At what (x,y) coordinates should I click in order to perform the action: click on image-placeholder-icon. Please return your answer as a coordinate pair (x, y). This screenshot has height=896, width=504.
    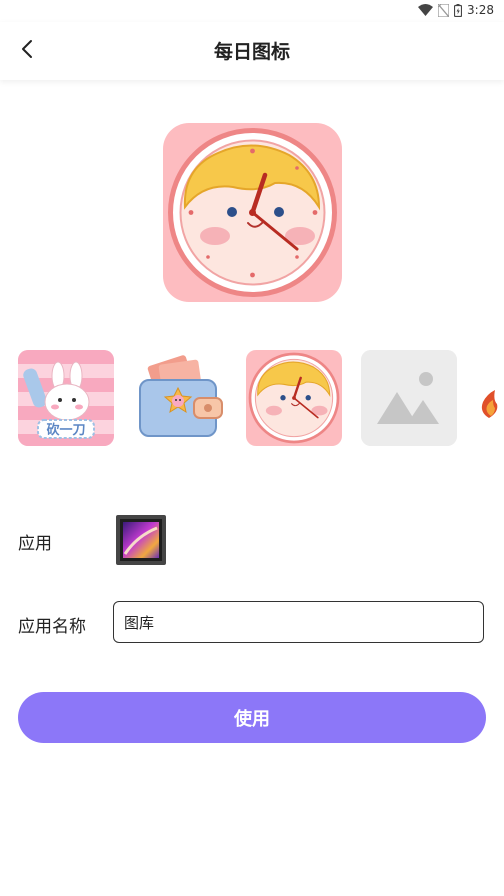
    Looking at the image, I should click on (409, 398).